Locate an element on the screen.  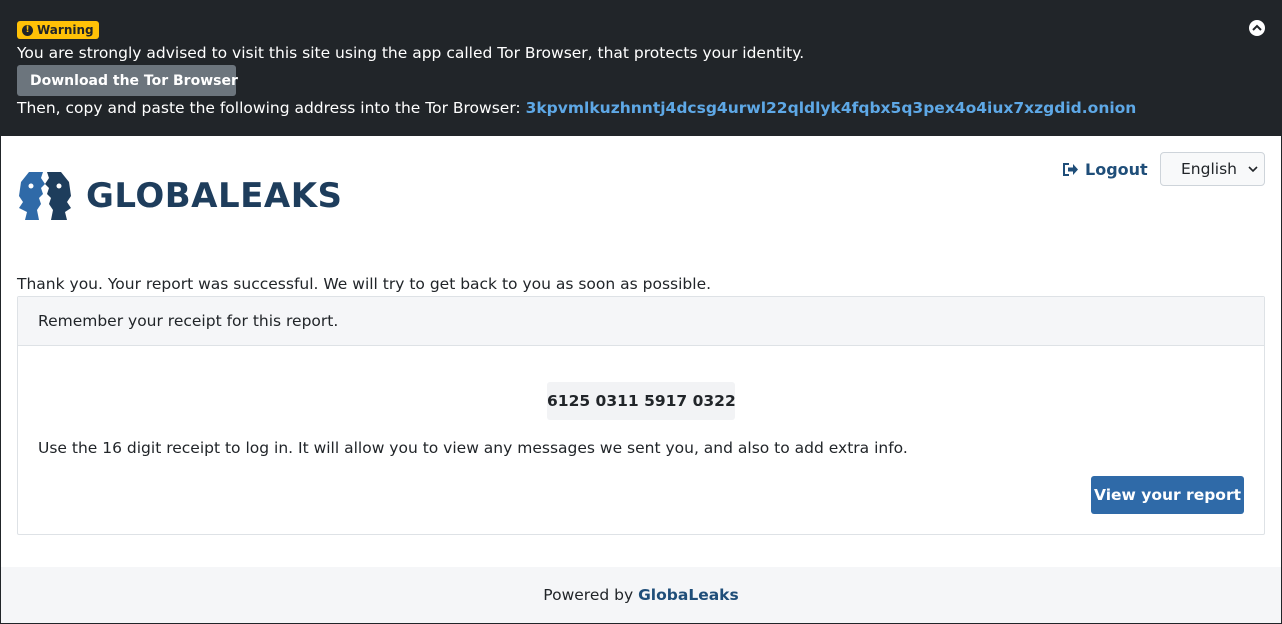
warning-badge: ! Warning is located at coordinates (58, 30).